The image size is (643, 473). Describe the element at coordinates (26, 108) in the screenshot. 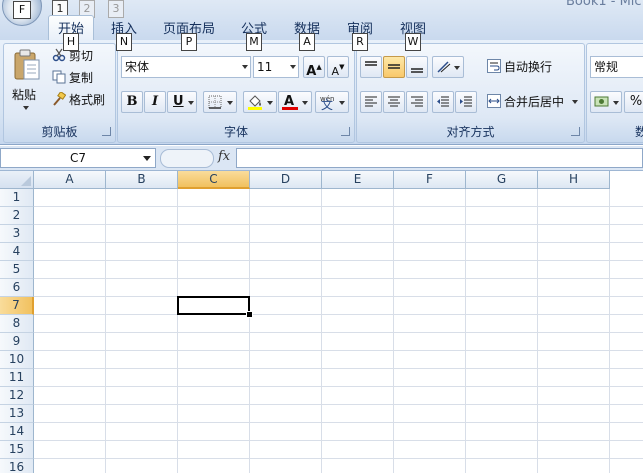

I see `paste-dropdown-icon` at that location.